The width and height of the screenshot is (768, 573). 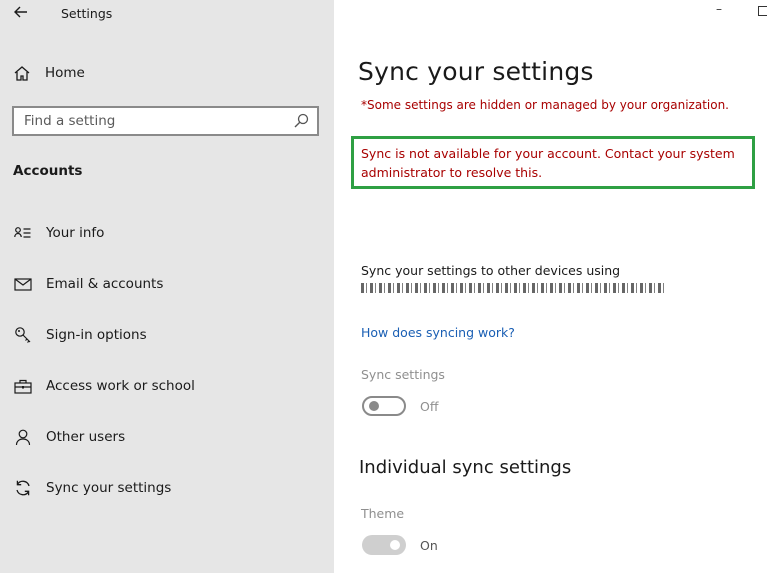 What do you see at coordinates (762, 11) in the screenshot?
I see `maximize-button` at bounding box center [762, 11].